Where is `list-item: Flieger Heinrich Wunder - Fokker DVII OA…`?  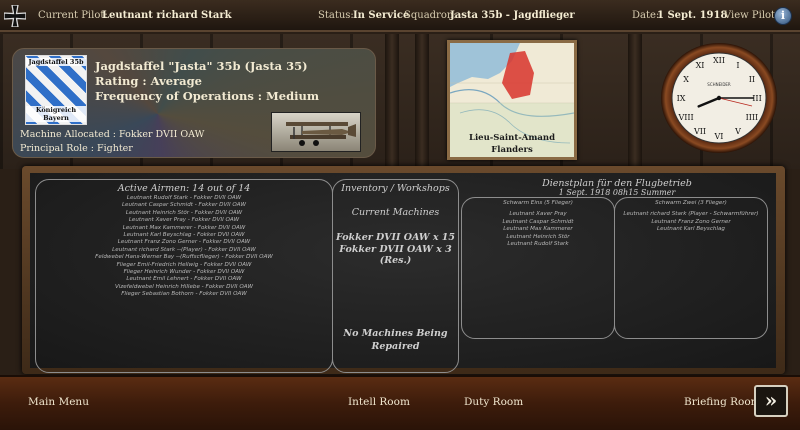
list-item: Flieger Heinrich Wunder - Fokker DVII OA… is located at coordinates (184, 272).